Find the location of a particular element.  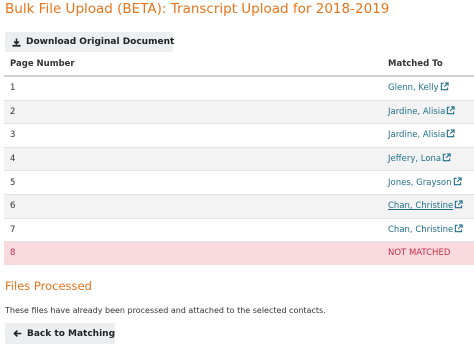

contact-link: Jones, Grayson is located at coordinates (425, 183).